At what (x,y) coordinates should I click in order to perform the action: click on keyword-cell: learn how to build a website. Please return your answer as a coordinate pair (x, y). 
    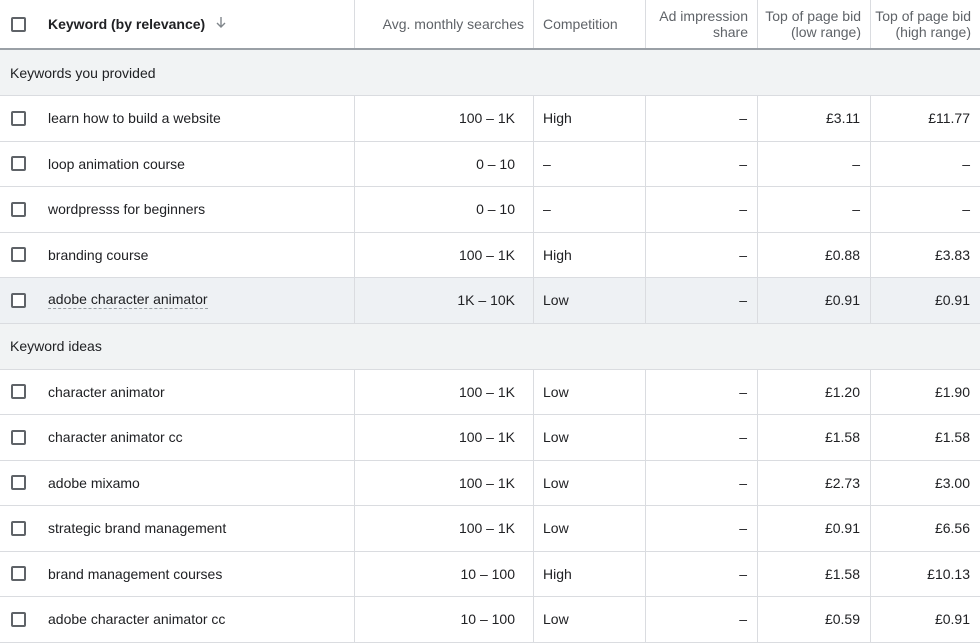
    Looking at the image, I should click on (177, 118).